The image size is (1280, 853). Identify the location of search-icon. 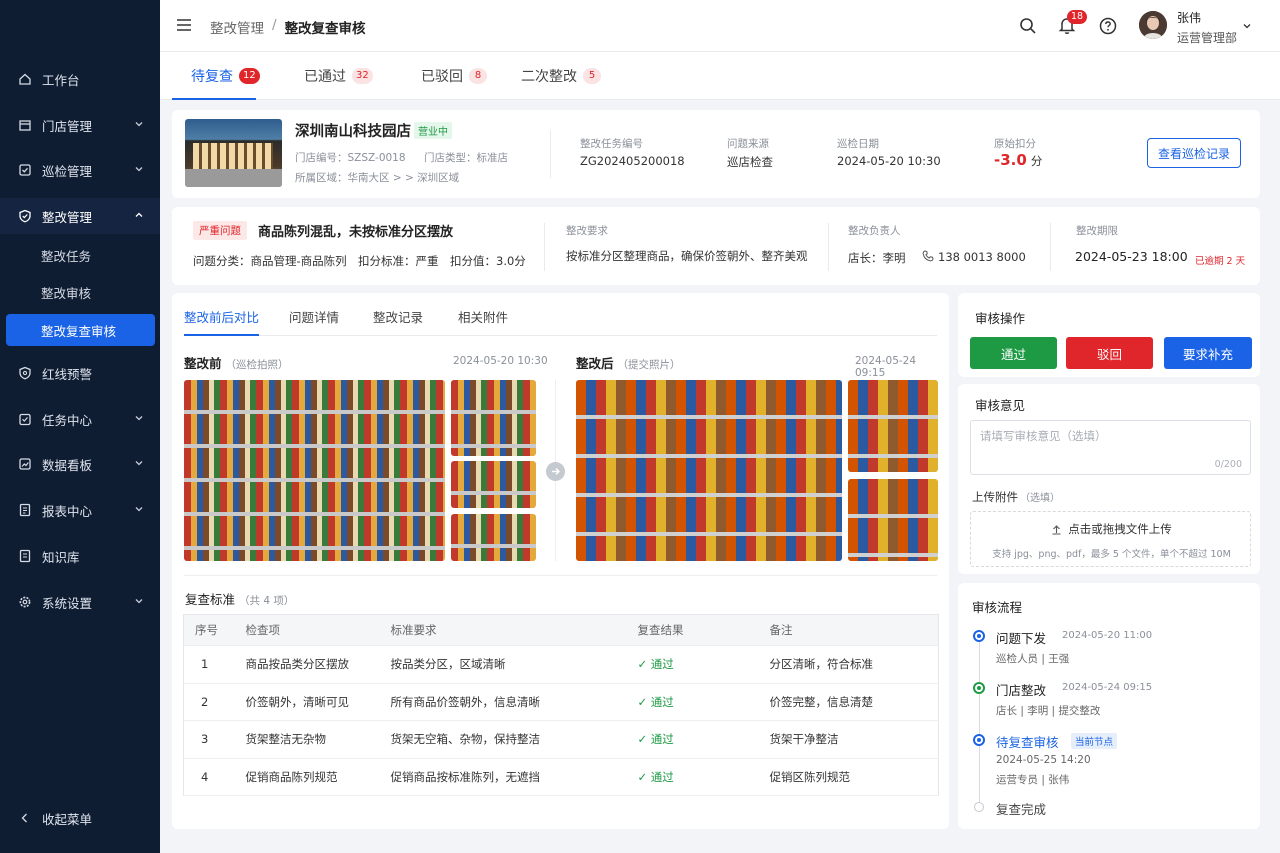
(1028, 26).